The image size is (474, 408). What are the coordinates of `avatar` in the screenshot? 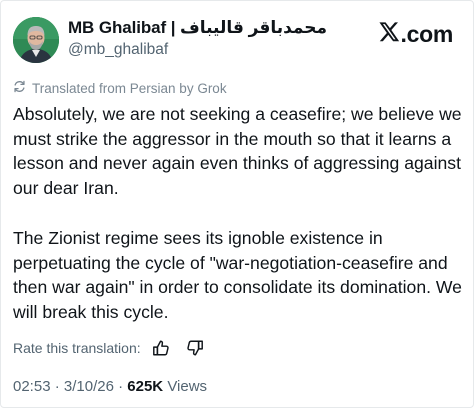 It's located at (36, 40).